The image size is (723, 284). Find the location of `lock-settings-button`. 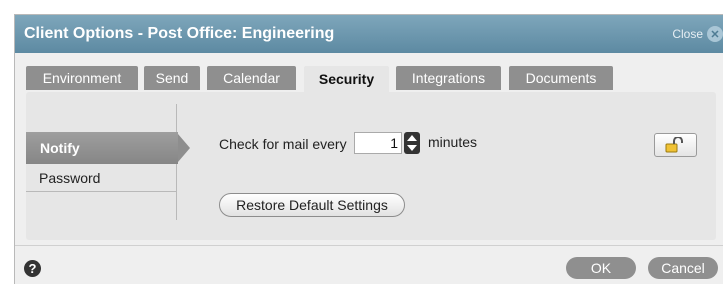

lock-settings-button is located at coordinates (675, 145).